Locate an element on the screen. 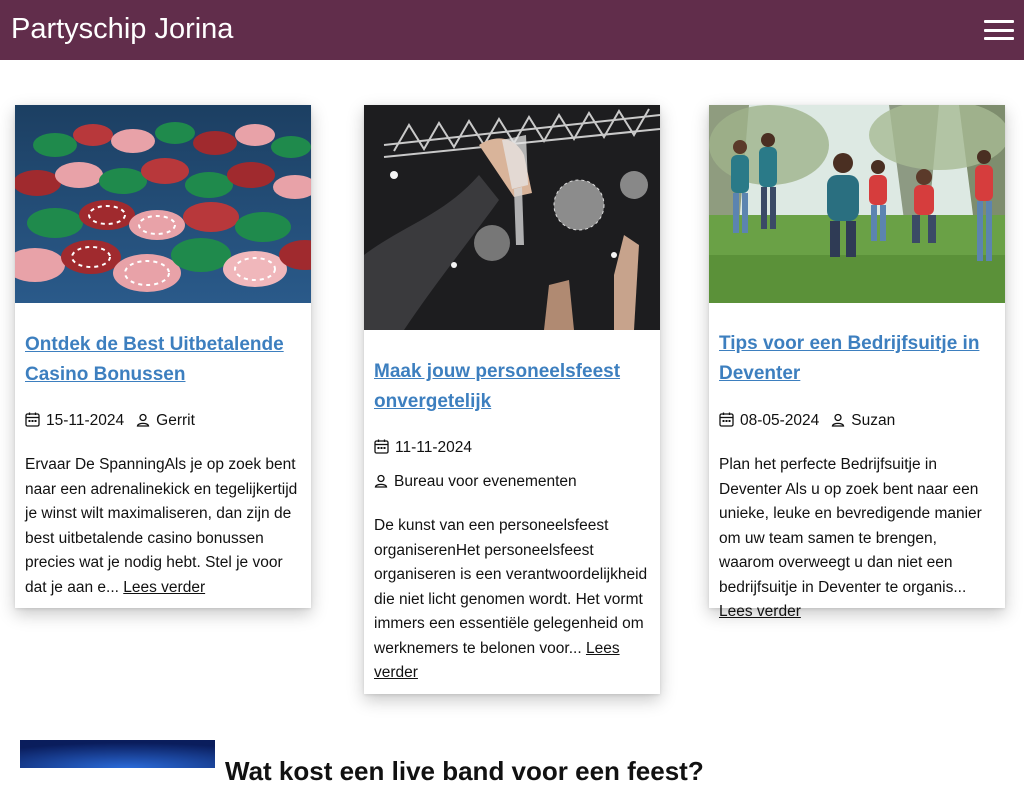  post-image-team-outdoor is located at coordinates (857, 204).